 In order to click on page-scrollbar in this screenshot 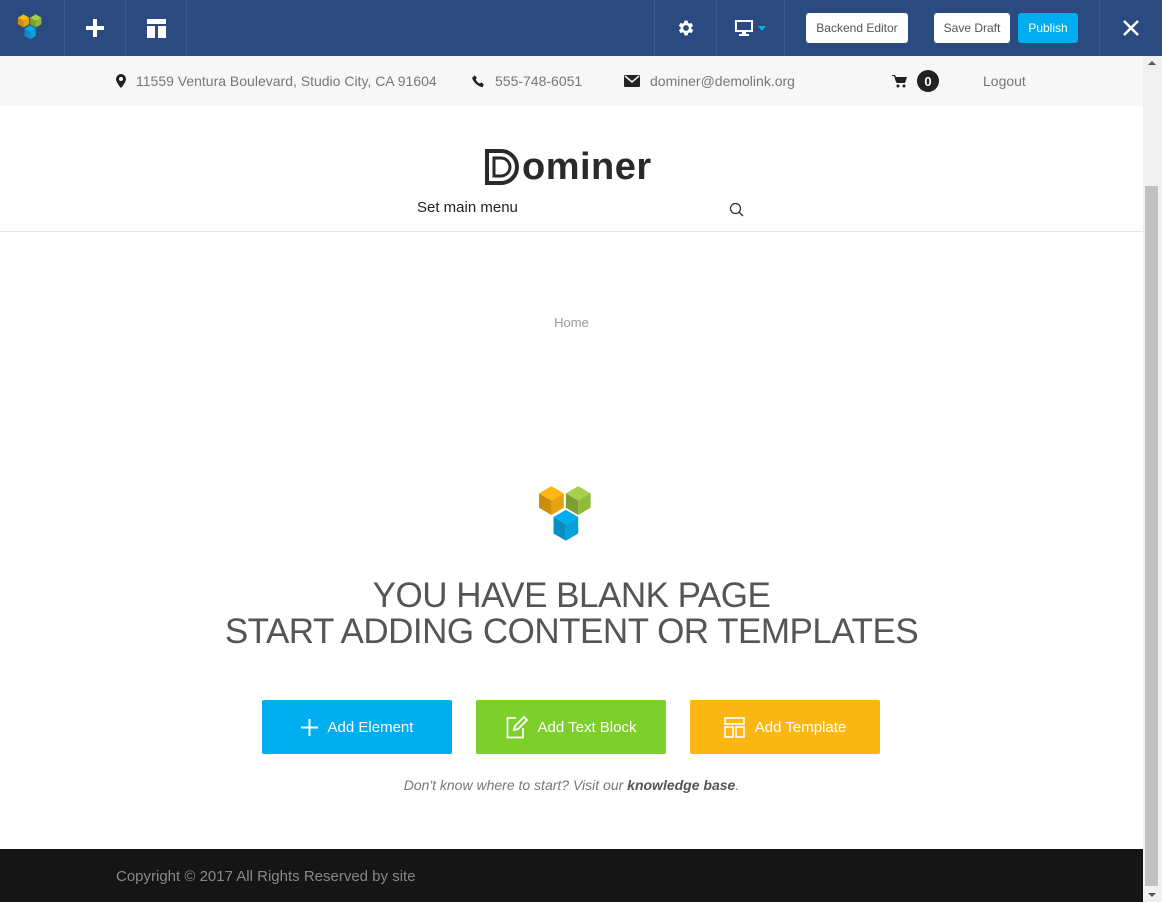, I will do `click(1152, 479)`.